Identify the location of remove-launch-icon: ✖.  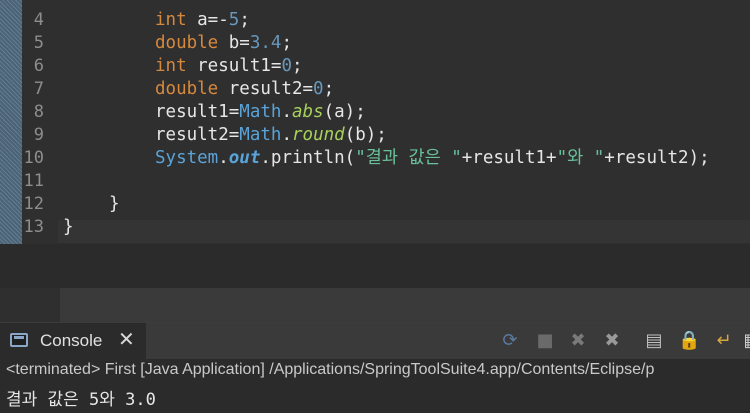
(578, 341).